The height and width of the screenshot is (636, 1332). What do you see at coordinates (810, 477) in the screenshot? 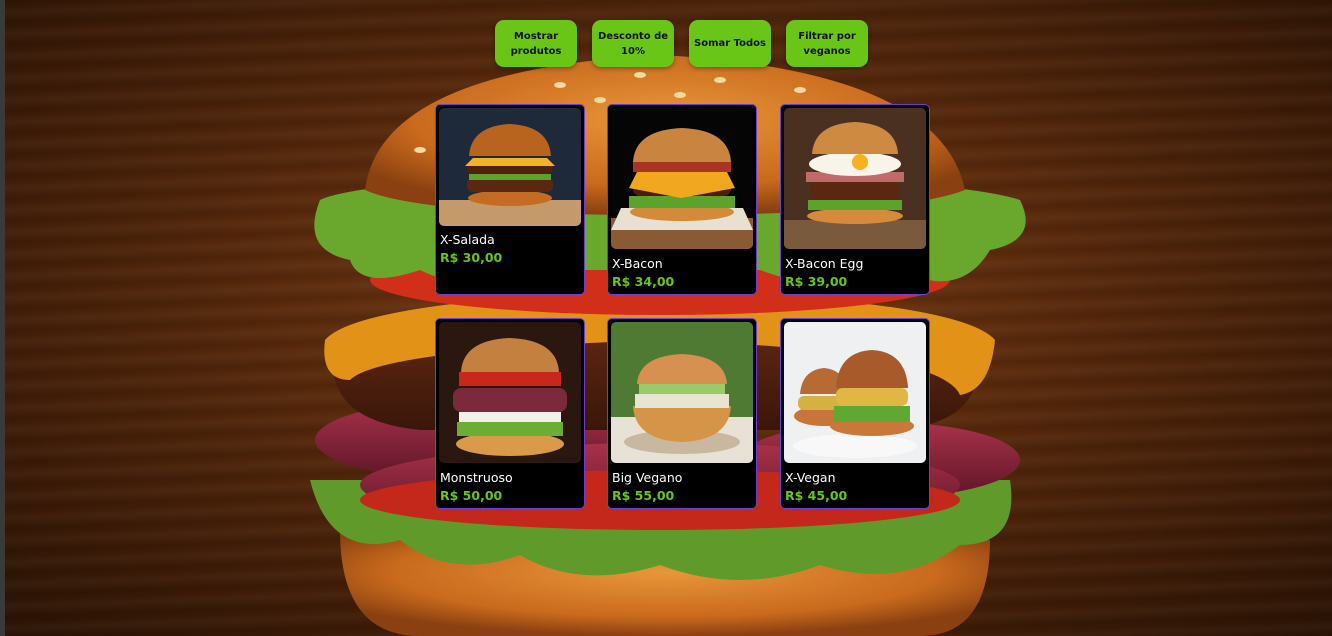
I see `product-name: X-Vegan` at bounding box center [810, 477].